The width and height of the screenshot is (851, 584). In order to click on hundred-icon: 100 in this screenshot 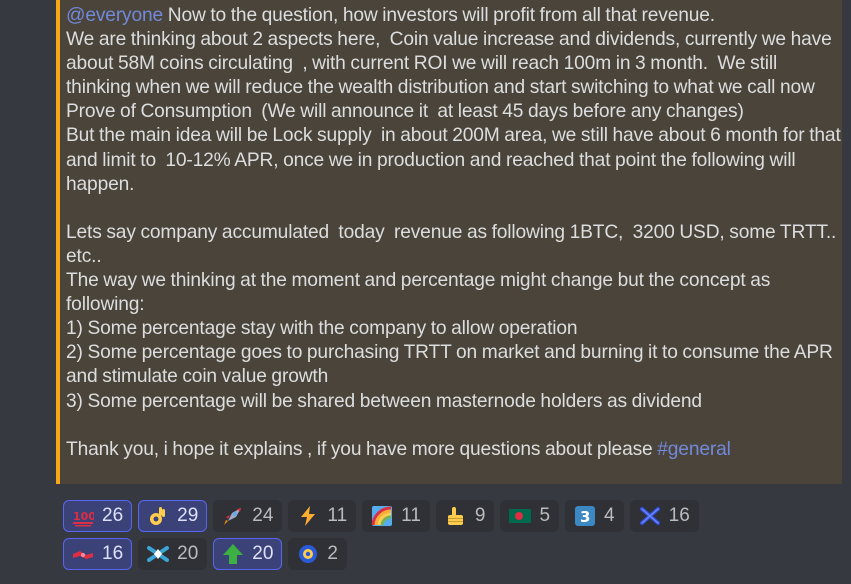, I will do `click(83, 516)`.